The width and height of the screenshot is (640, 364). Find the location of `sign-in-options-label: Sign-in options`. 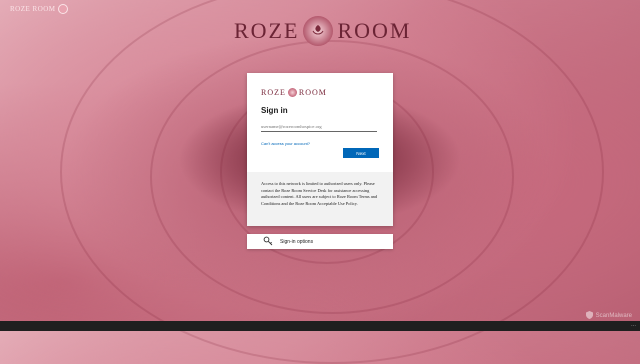

sign-in-options-label: Sign-in options is located at coordinates (297, 241).